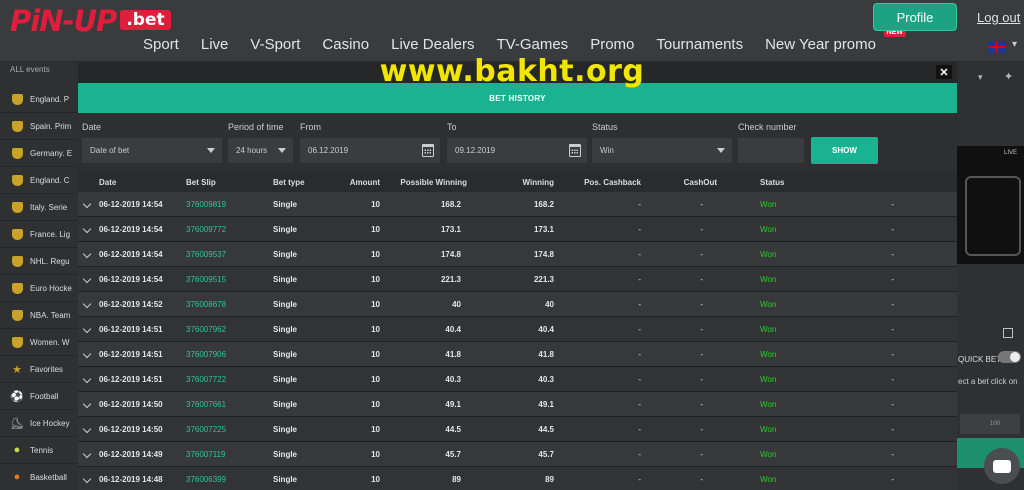 The height and width of the screenshot is (490, 1024). Describe the element at coordinates (206, 329) in the screenshot. I see `row-bet-slip-link: 376007962` at that location.